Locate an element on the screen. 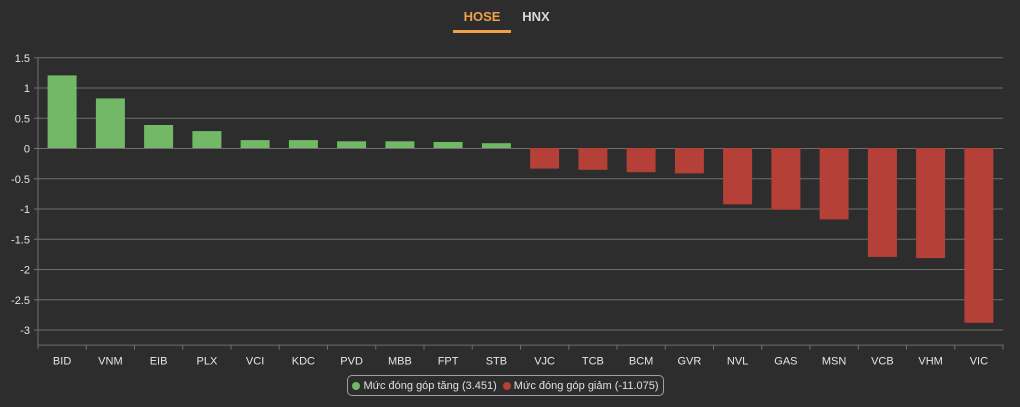  bar-mbb is located at coordinates (400, 144).